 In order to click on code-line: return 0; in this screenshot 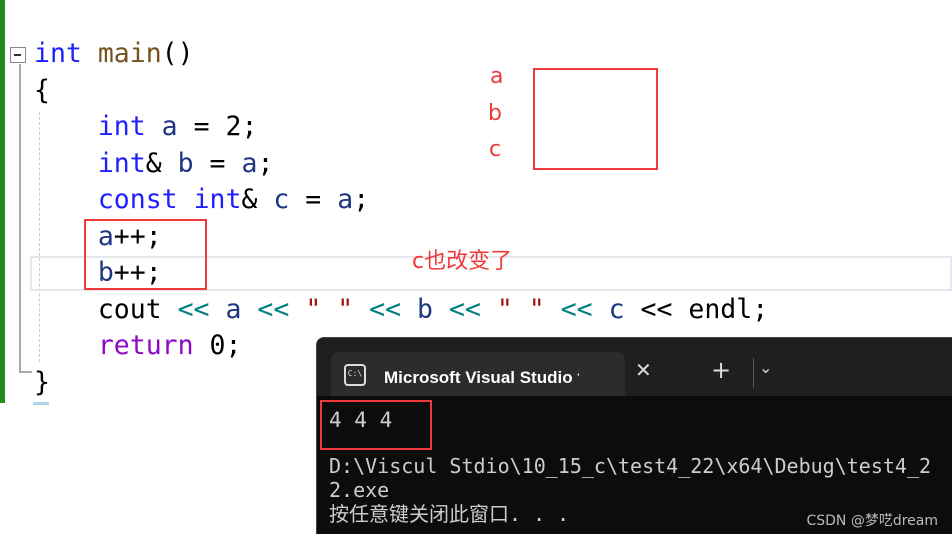, I will do `click(138, 346)`.